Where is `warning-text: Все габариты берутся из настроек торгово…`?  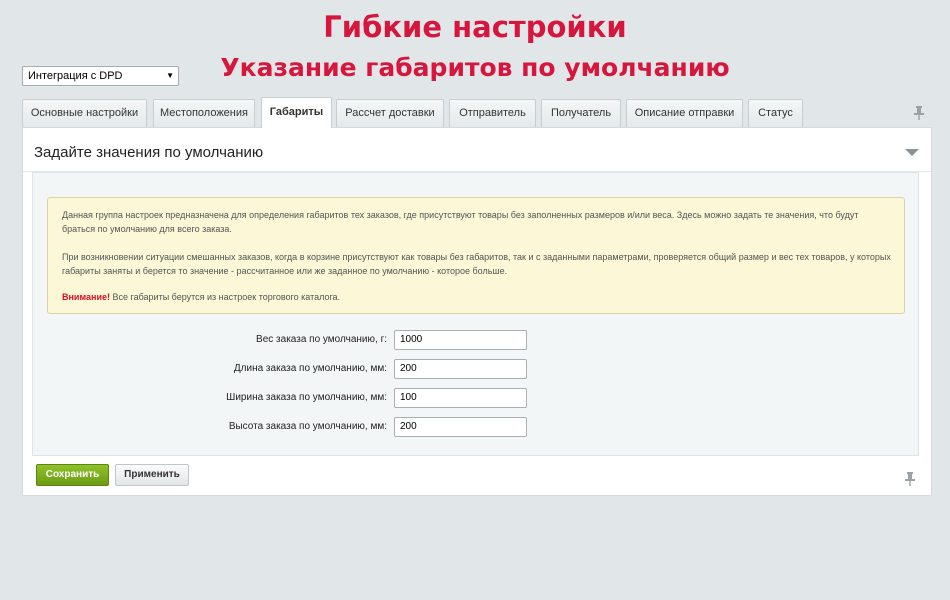
warning-text: Все габариты берутся из настроек торгово… is located at coordinates (225, 297).